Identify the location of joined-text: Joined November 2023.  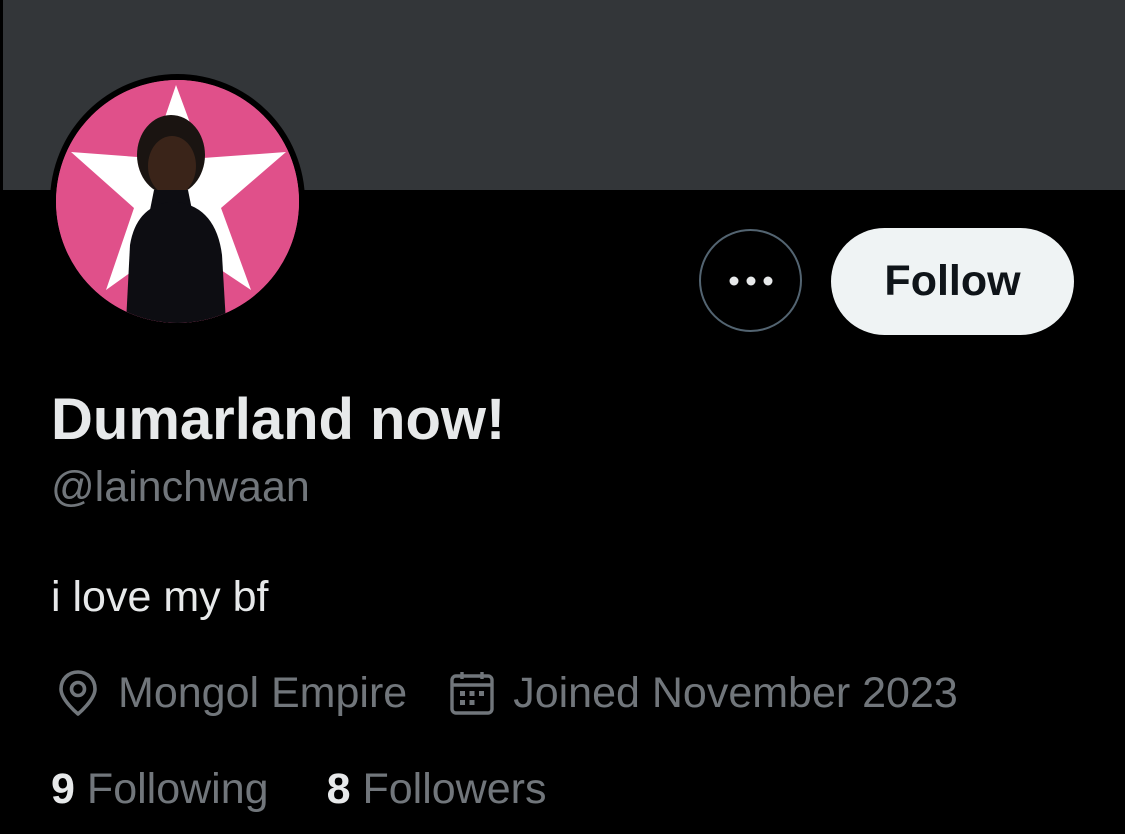
(735, 692).